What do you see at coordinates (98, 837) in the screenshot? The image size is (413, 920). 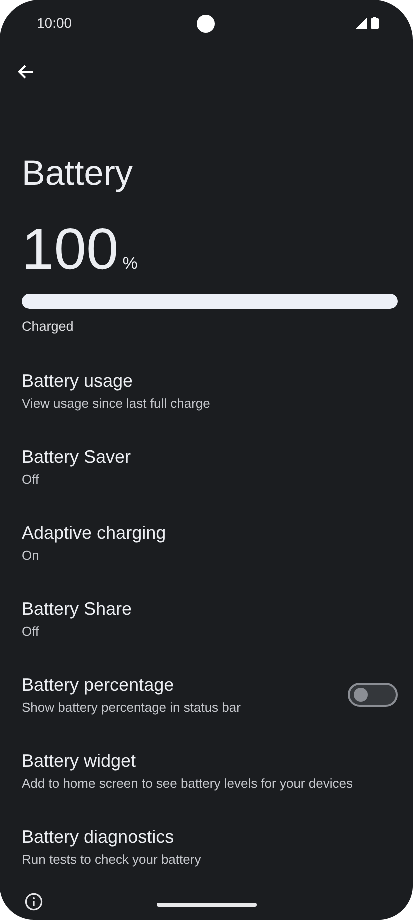 I see `item-title: Battery diagnostics` at bounding box center [98, 837].